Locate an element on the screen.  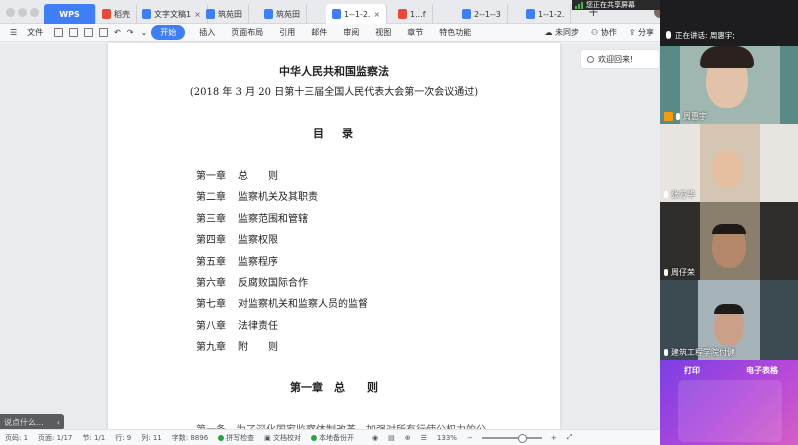
check-icon is located at coordinates (221, 437).